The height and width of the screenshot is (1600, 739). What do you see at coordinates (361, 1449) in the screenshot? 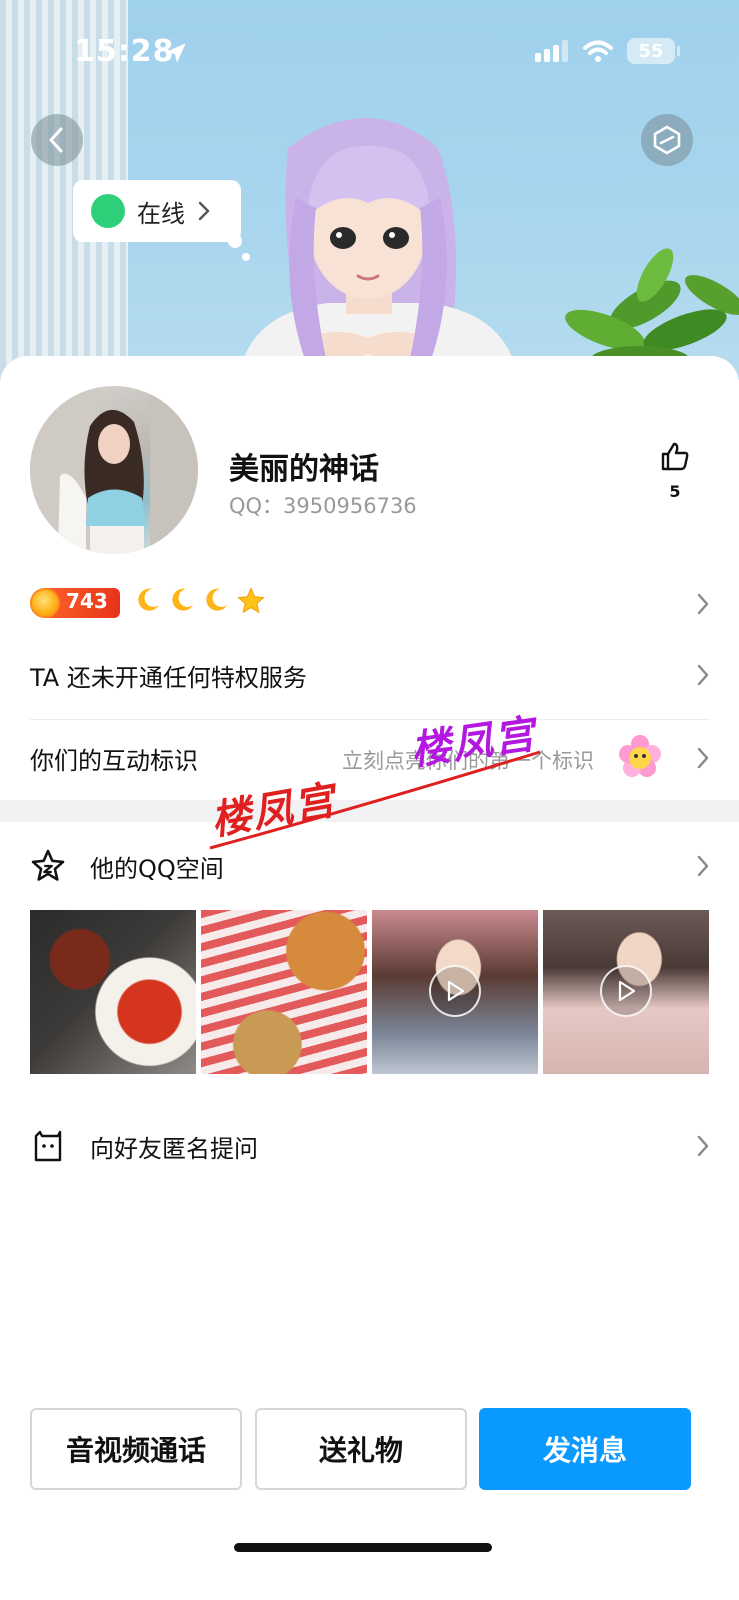
I see `send-gift-button: 送礼物` at bounding box center [361, 1449].